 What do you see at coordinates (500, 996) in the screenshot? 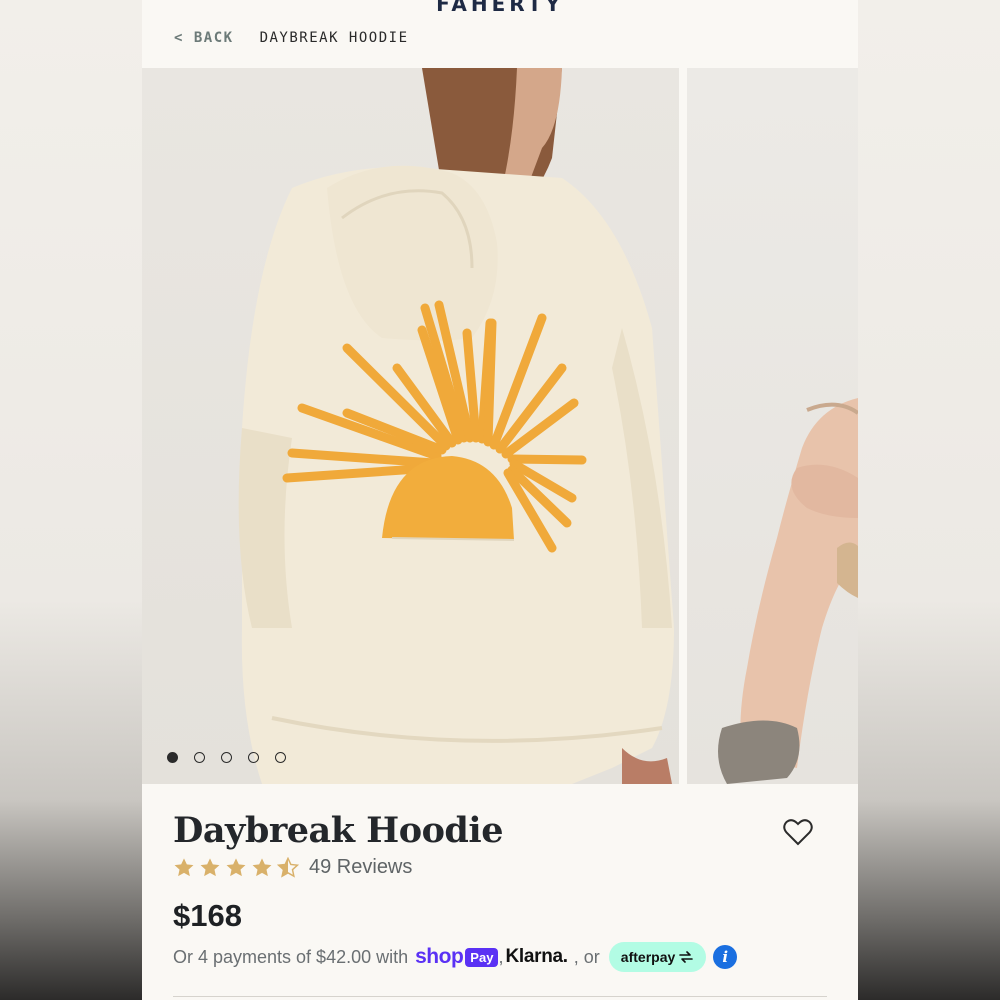
I see `section-divider` at bounding box center [500, 996].